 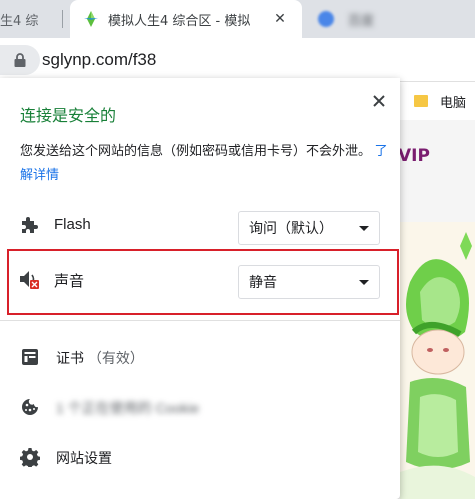 I want to click on url-text: sglynp.com/f38, so click(x=99, y=60).